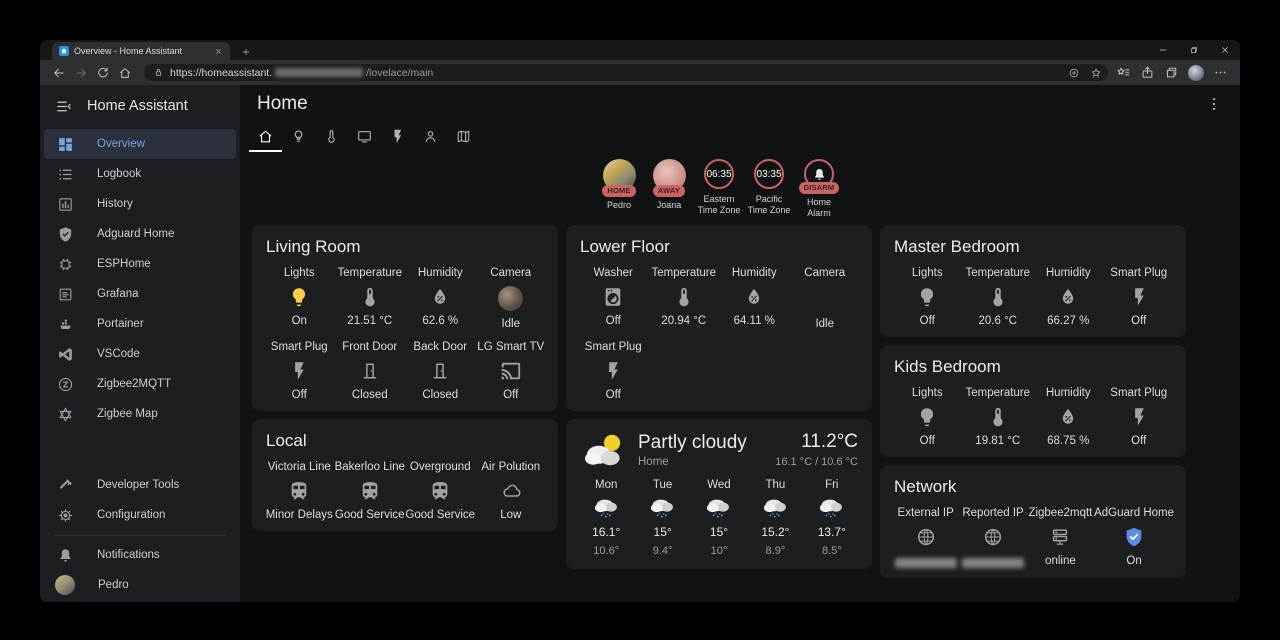 This screenshot has width=1280, height=640. I want to click on badge-eastern-time-zone: 06:35 Eastern Time Zone, so click(719, 189).